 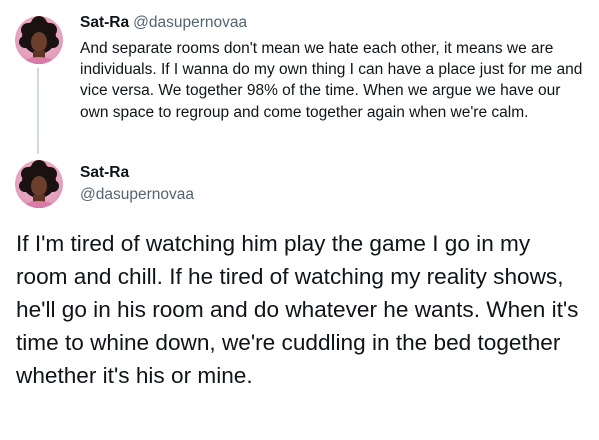 I want to click on thread-connector-line, so click(x=38, y=111).